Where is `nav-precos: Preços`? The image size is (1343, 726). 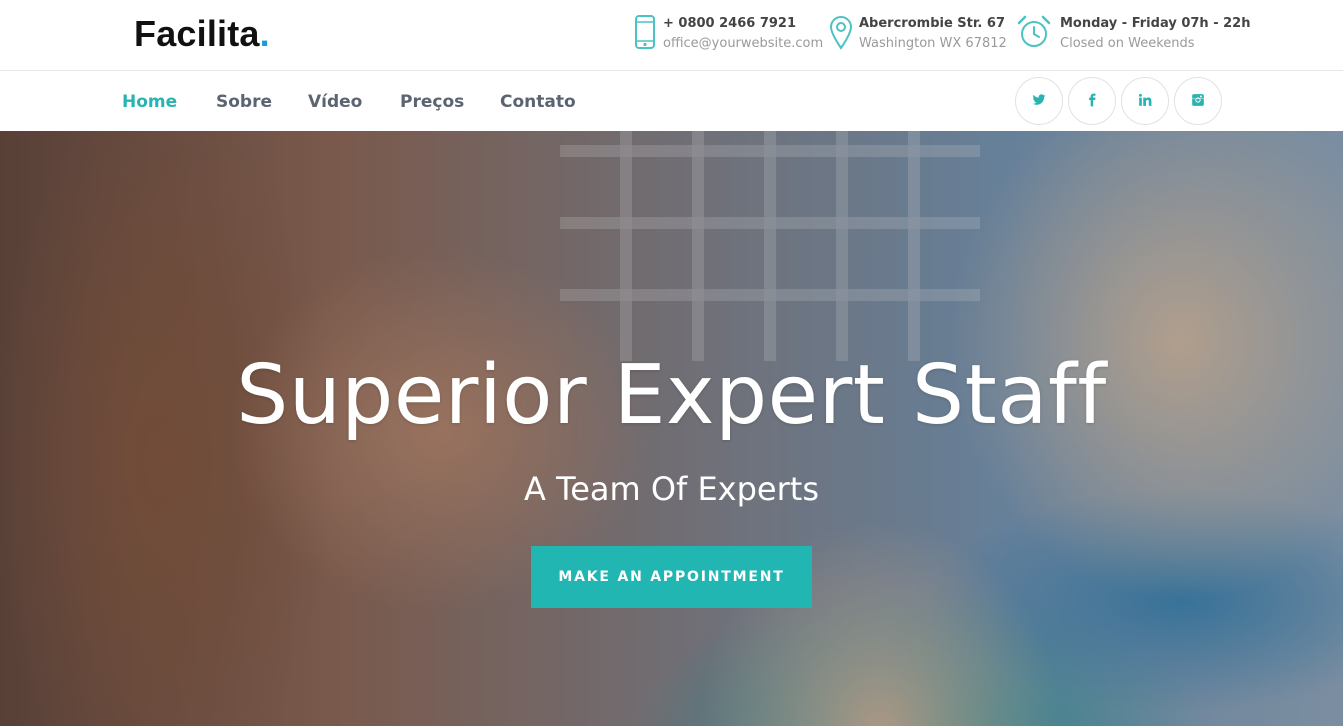
nav-precos: Preços is located at coordinates (432, 102).